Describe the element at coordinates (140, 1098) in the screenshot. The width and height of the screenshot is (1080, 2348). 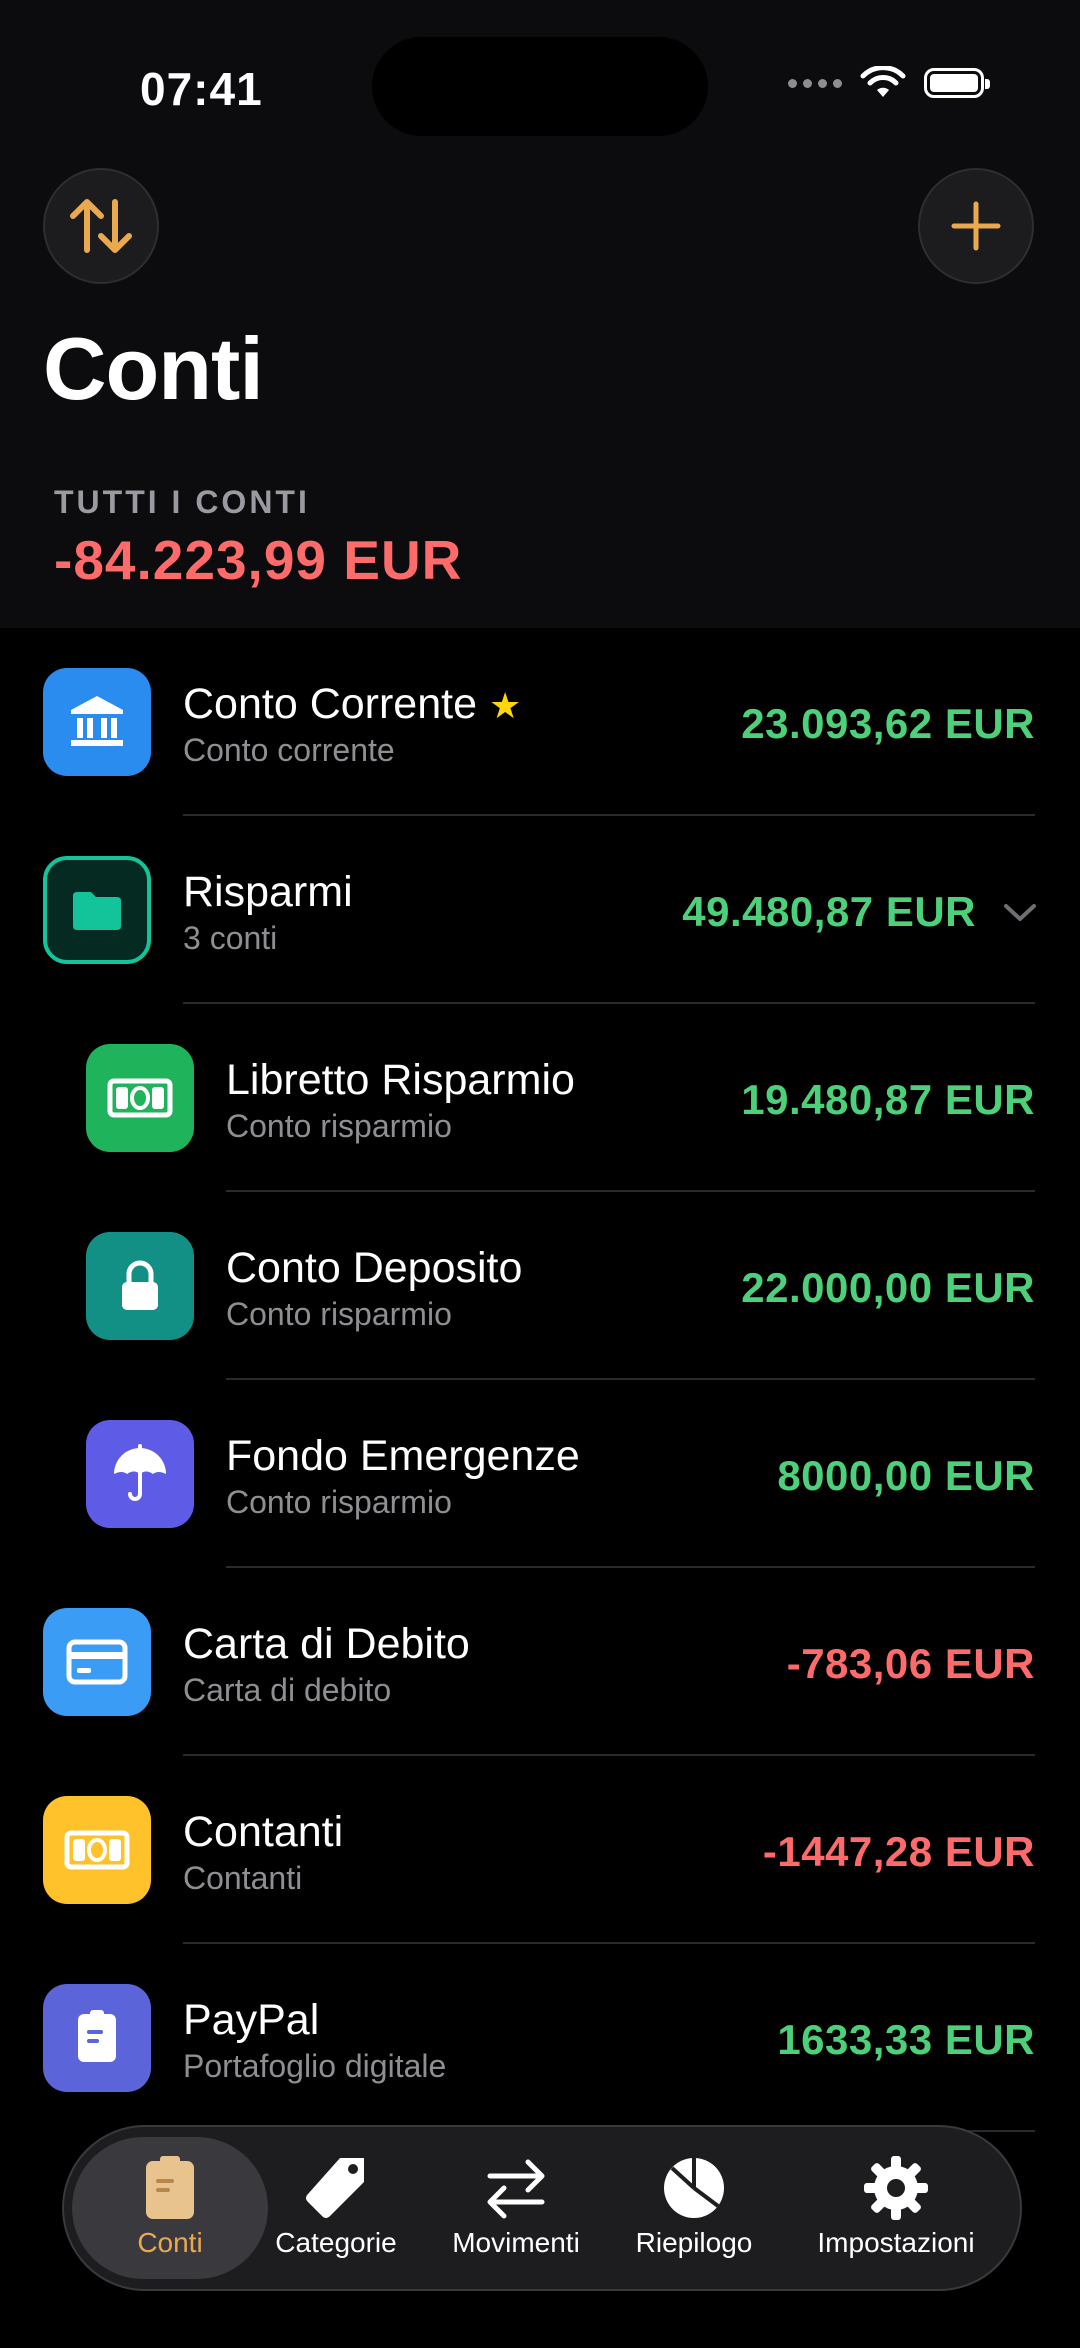
I see `banknote-icon` at that location.